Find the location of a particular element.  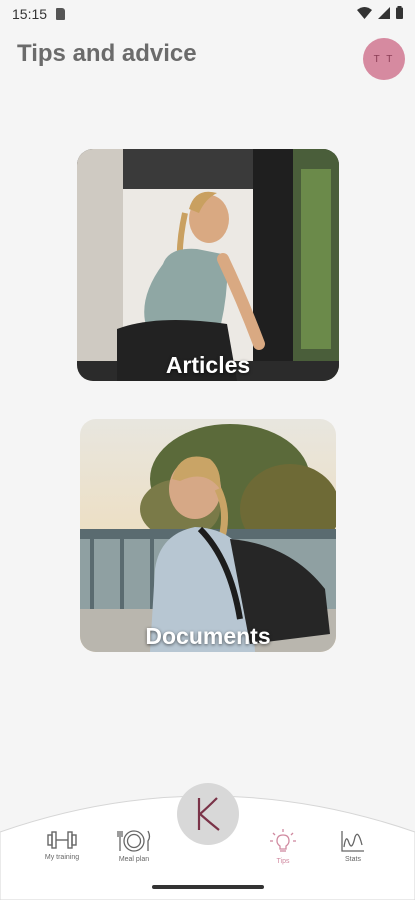

documents-label: Documents is located at coordinates (208, 636).